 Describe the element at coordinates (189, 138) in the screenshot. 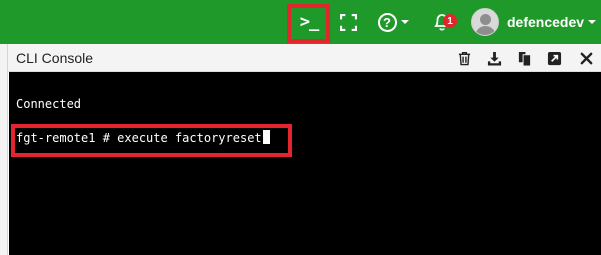

I see `command-text: execute factoryreset` at that location.